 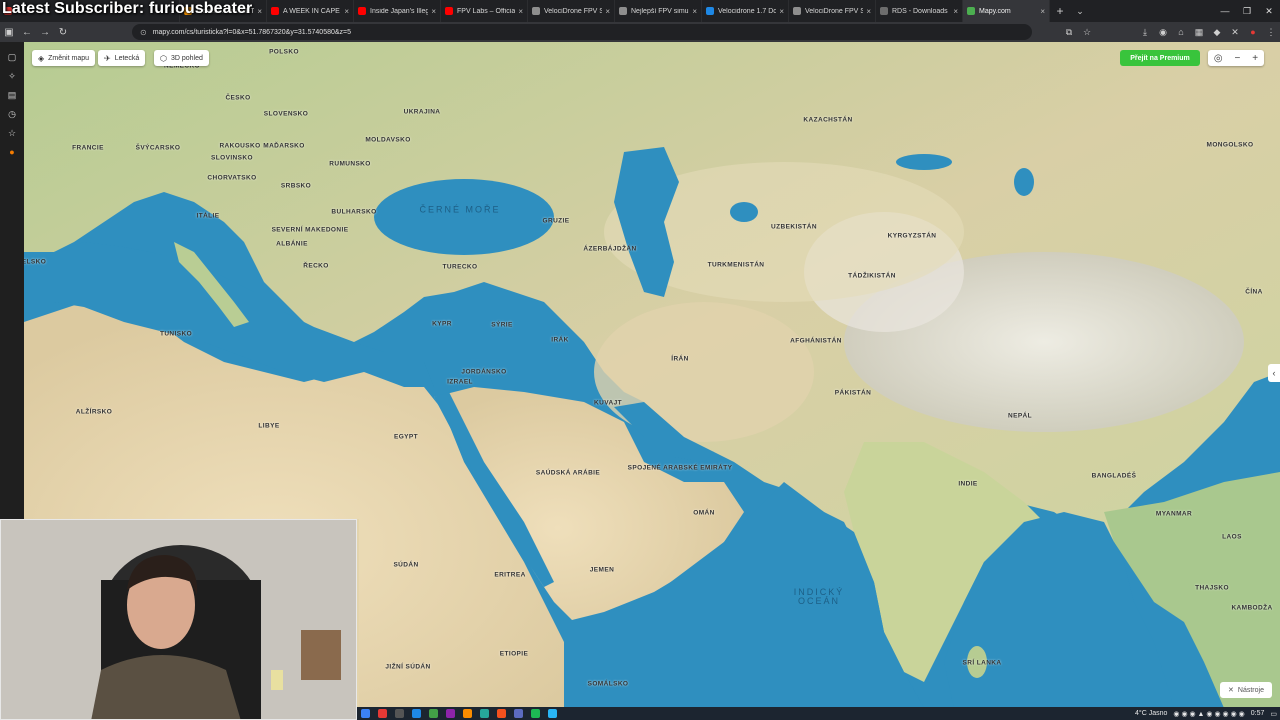 What do you see at coordinates (560, 340) in the screenshot?
I see `country-label: IRÁK` at bounding box center [560, 340].